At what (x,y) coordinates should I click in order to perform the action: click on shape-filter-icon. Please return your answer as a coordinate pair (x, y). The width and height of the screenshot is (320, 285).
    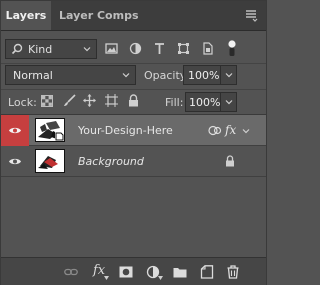
    Looking at the image, I should click on (183, 48).